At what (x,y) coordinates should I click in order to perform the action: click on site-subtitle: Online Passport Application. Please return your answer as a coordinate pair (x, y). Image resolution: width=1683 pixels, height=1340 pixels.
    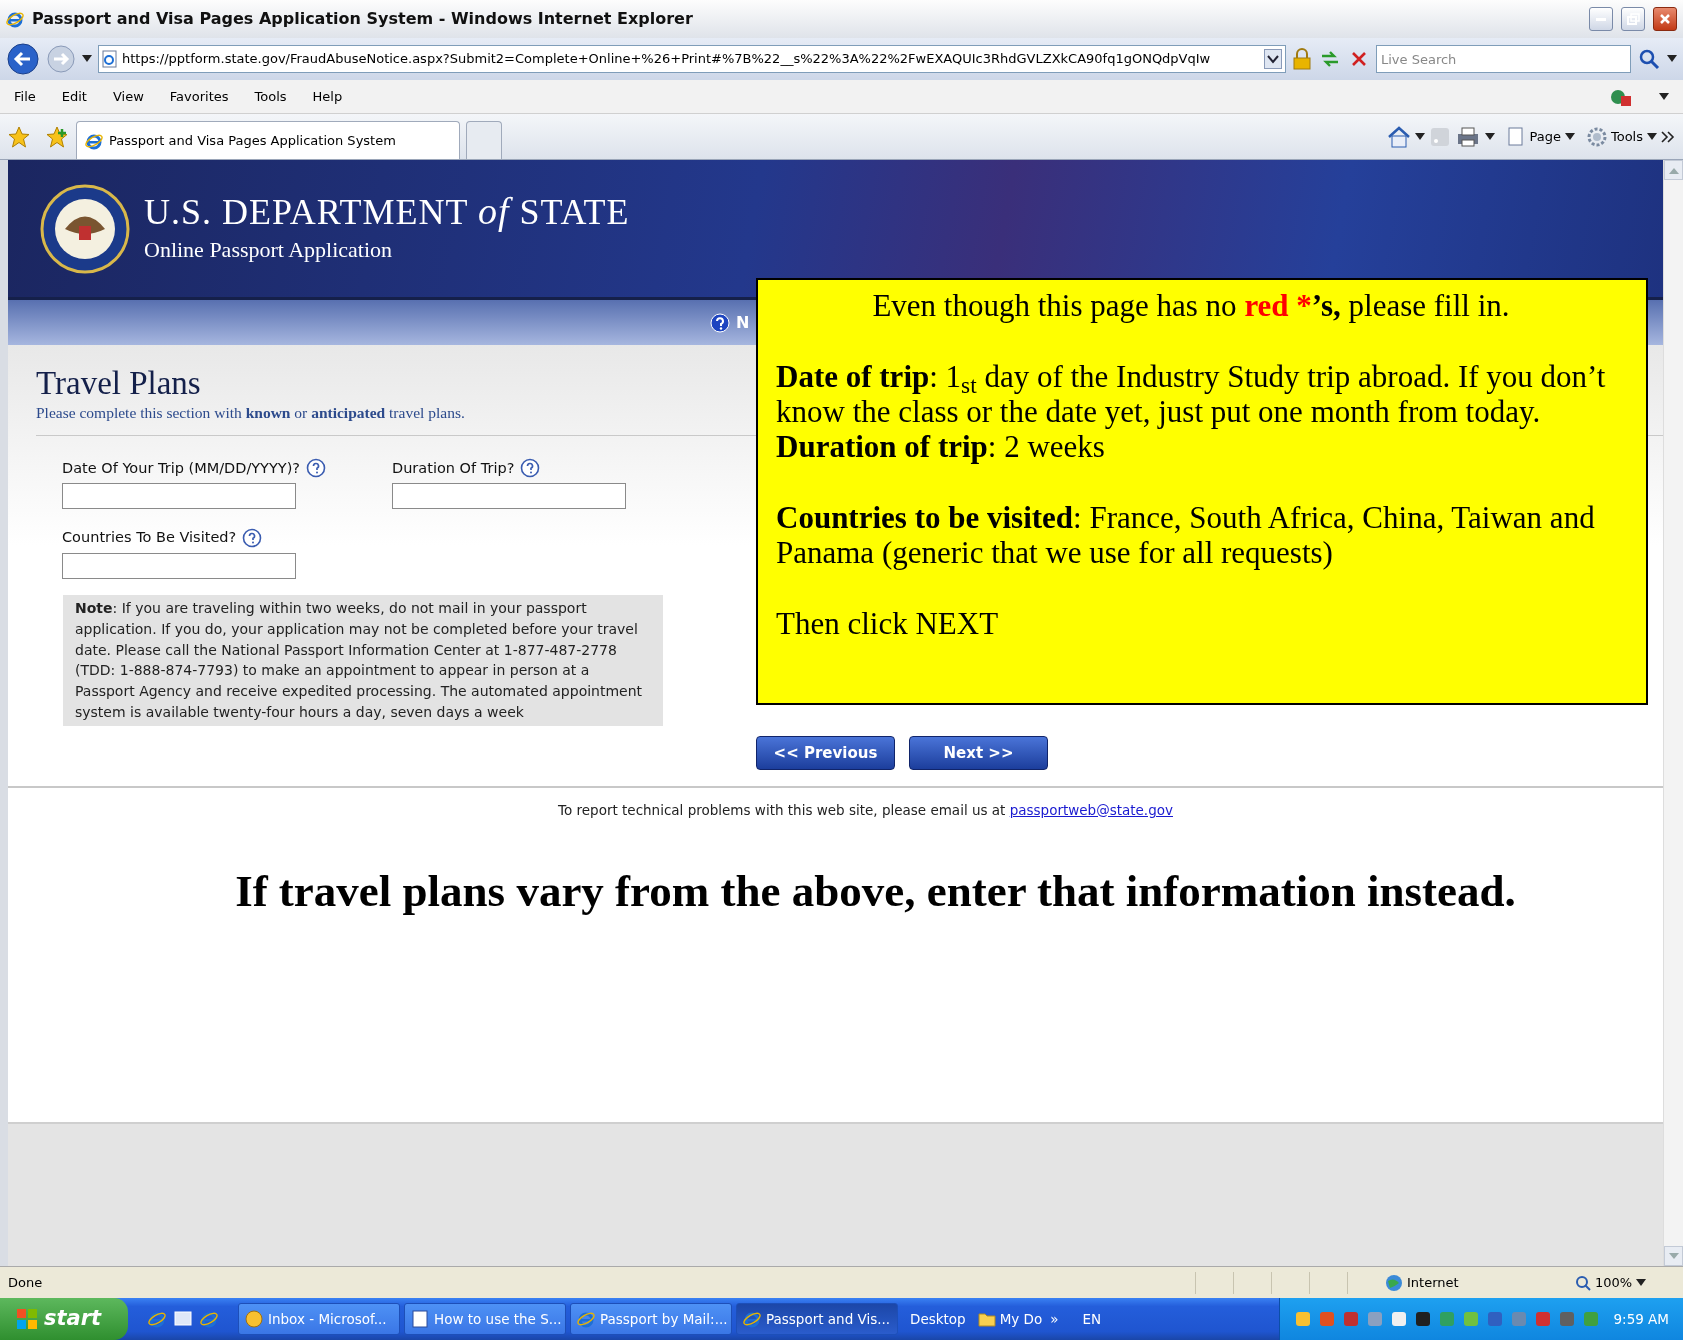
    Looking at the image, I should click on (269, 249).